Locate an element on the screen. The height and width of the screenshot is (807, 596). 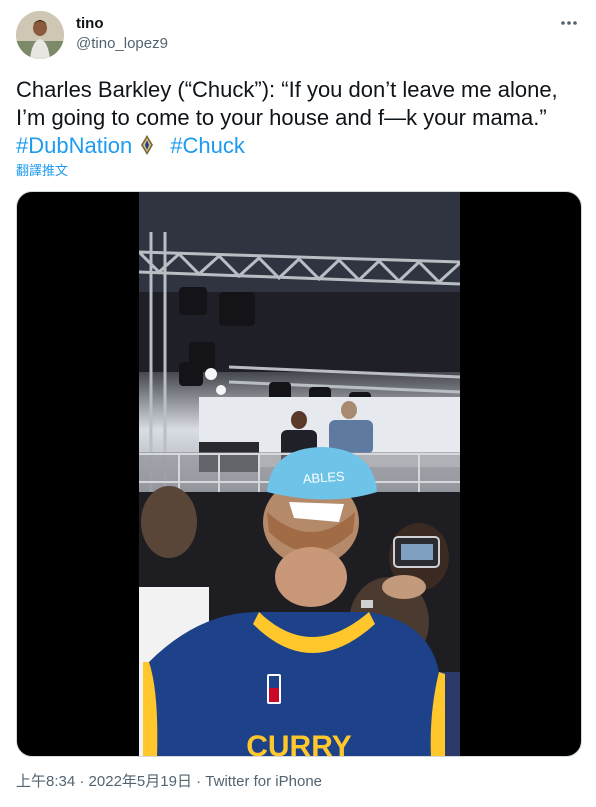
tweet-source: Twitter for iPhone is located at coordinates (263, 781).